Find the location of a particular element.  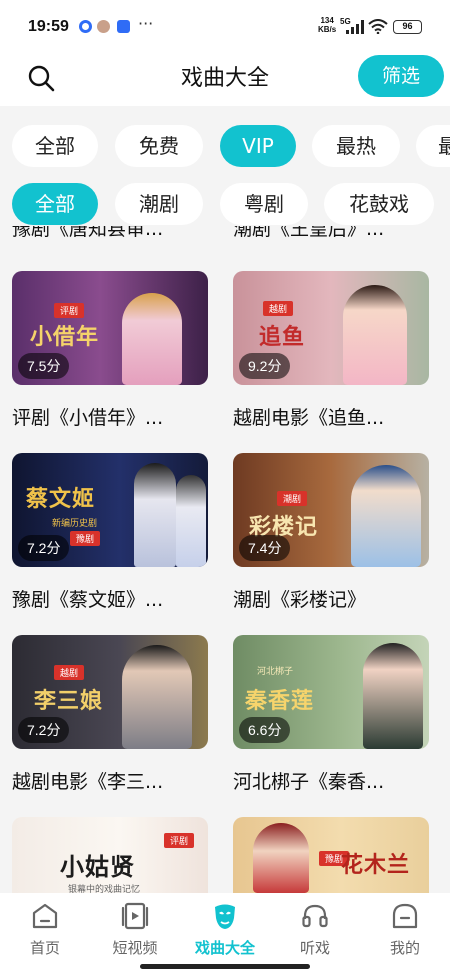

opera-card-thumbnail: 越剧 李三娘 7.2分 is located at coordinates (110, 692).